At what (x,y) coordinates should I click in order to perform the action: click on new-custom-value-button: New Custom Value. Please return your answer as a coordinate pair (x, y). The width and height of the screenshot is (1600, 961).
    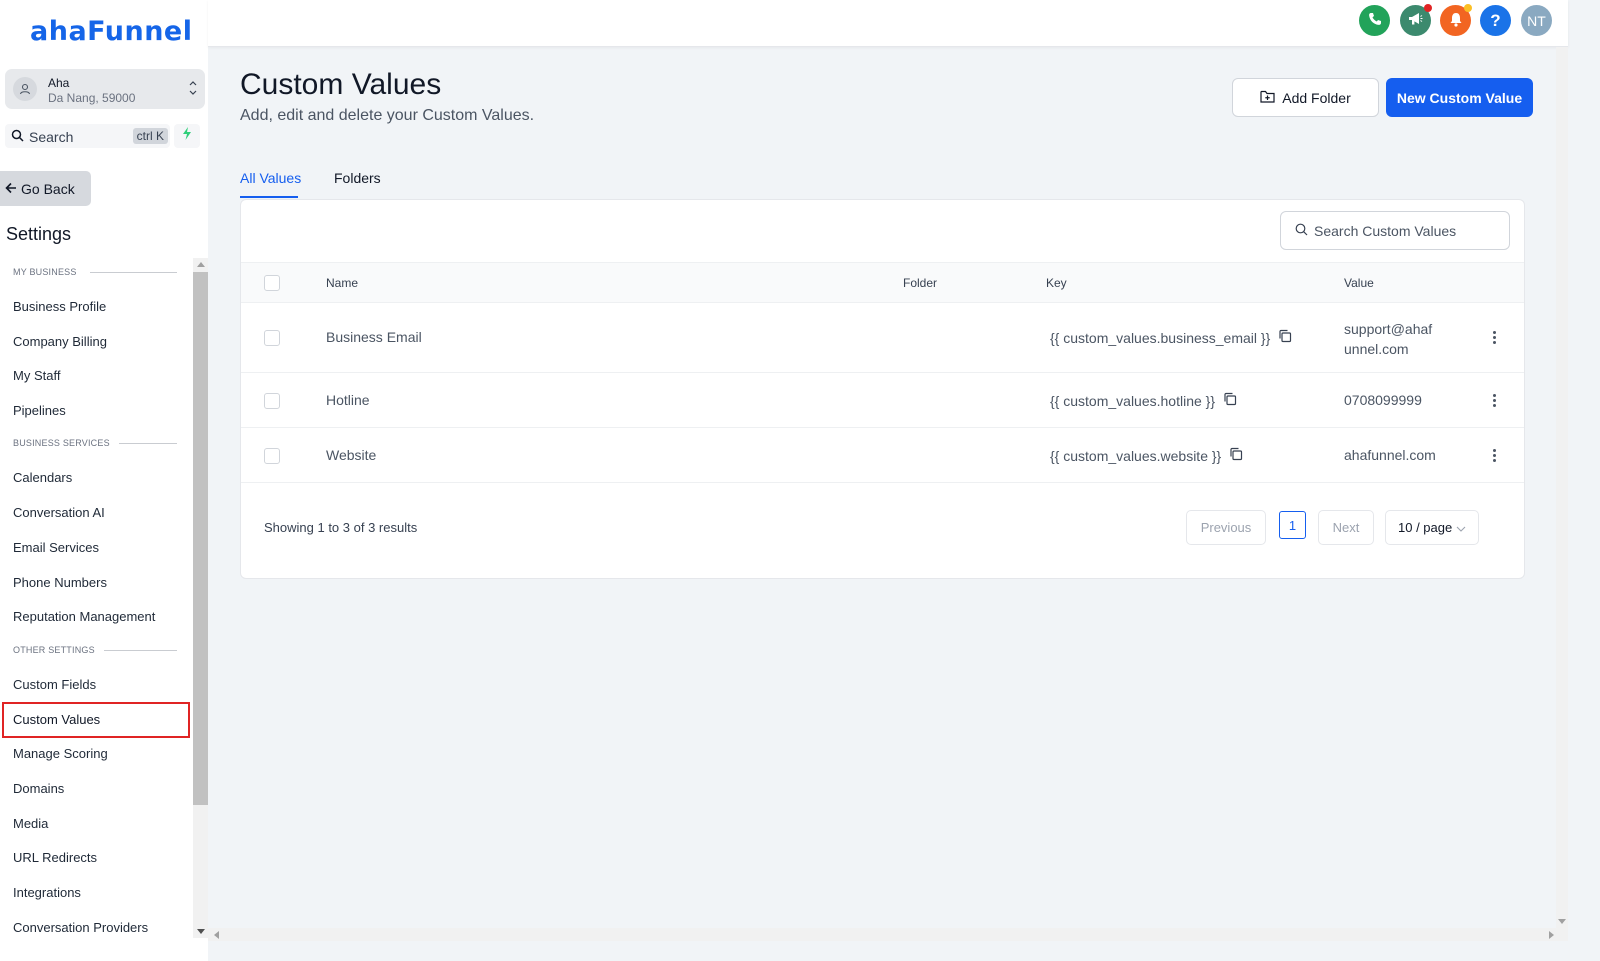
    Looking at the image, I should click on (1459, 97).